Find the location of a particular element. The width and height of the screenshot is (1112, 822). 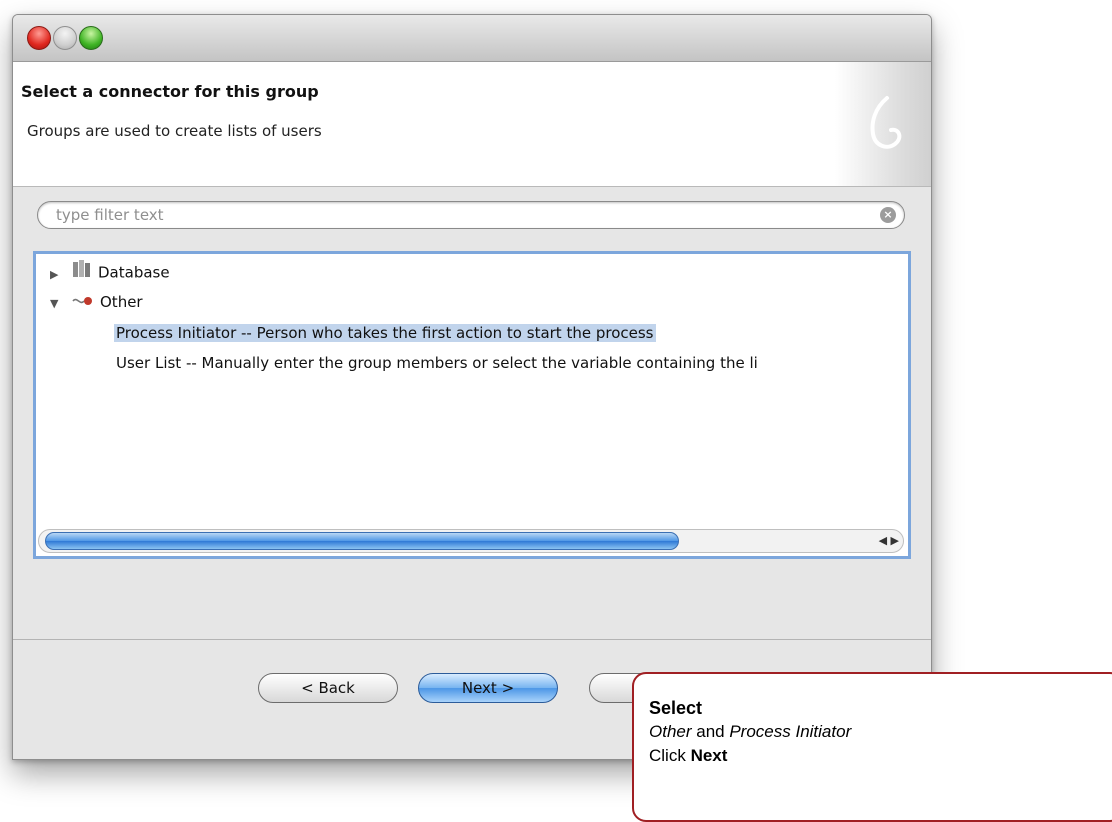

callout-line-select: Other and Process Initiator is located at coordinates (880, 732).